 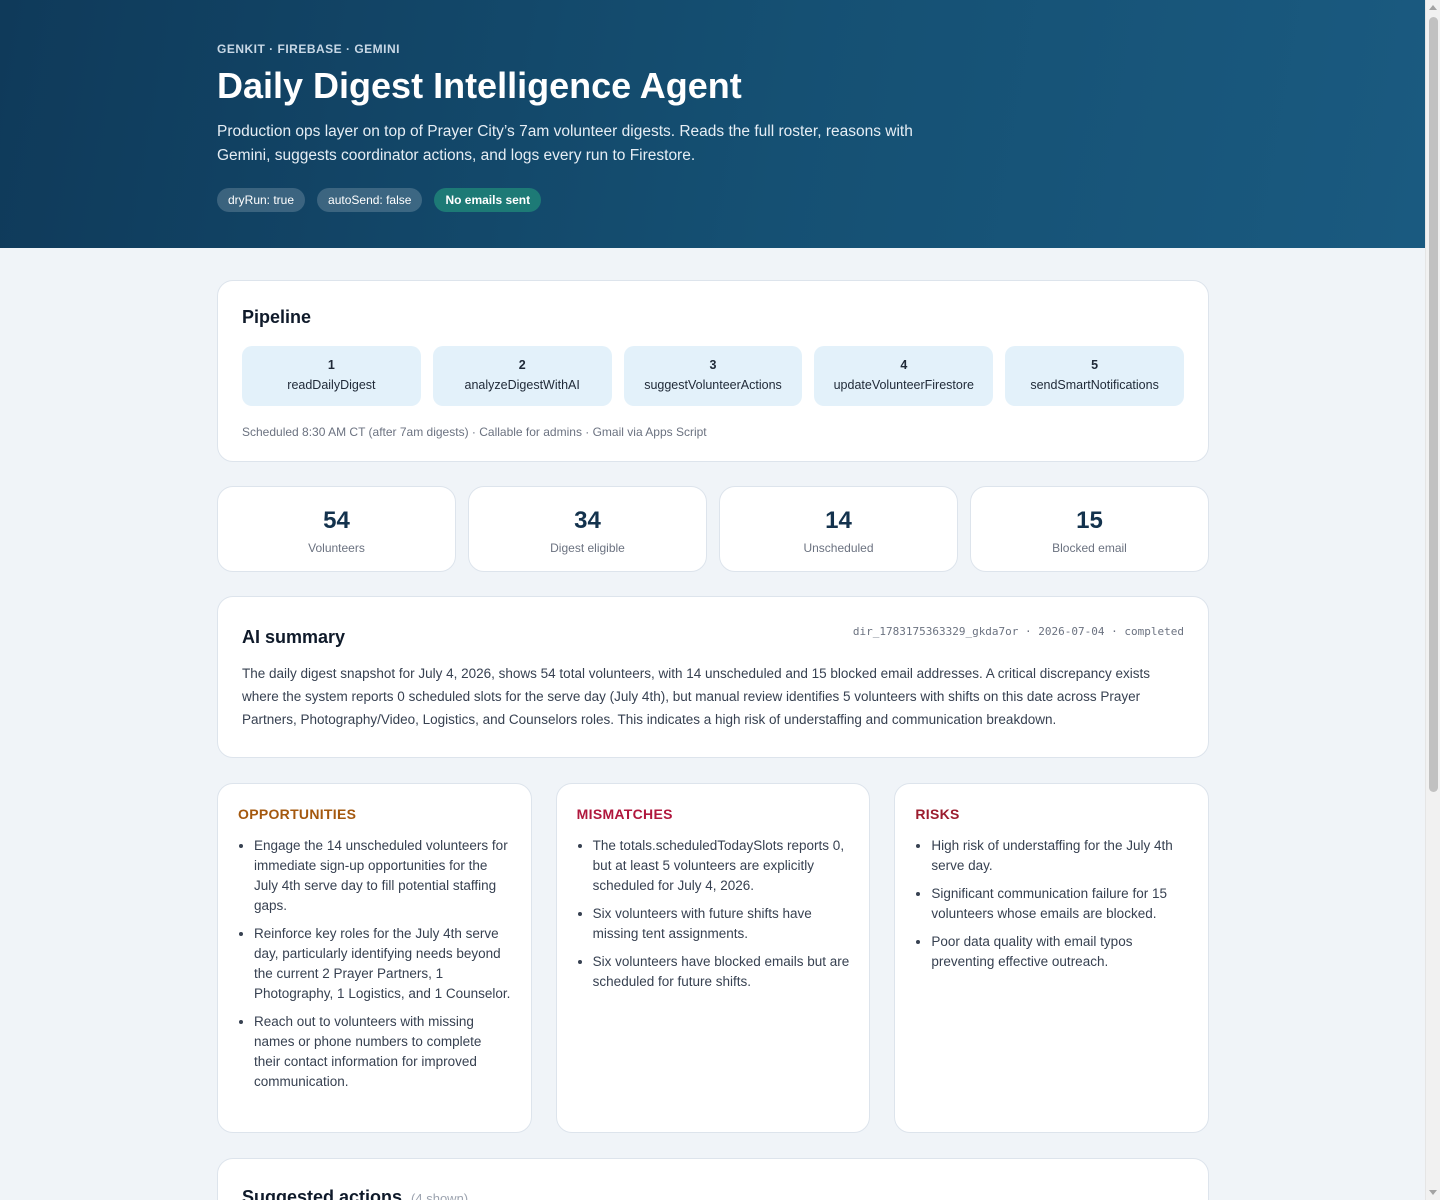 What do you see at coordinates (1089, 520) in the screenshot?
I see `stat-value: 15` at bounding box center [1089, 520].